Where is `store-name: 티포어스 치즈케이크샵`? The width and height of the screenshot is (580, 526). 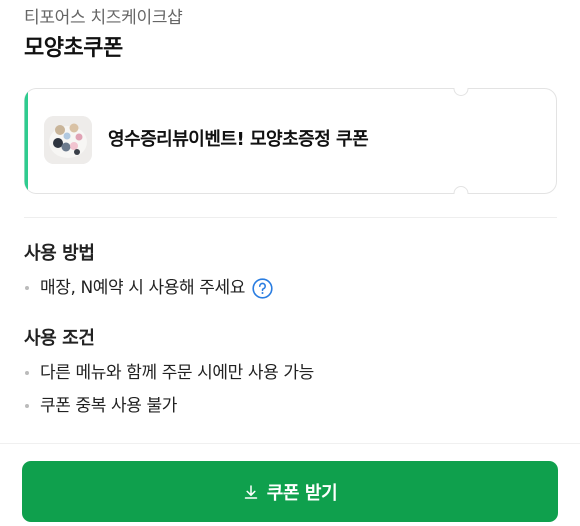 store-name: 티포어스 치즈케이크샵 is located at coordinates (103, 18).